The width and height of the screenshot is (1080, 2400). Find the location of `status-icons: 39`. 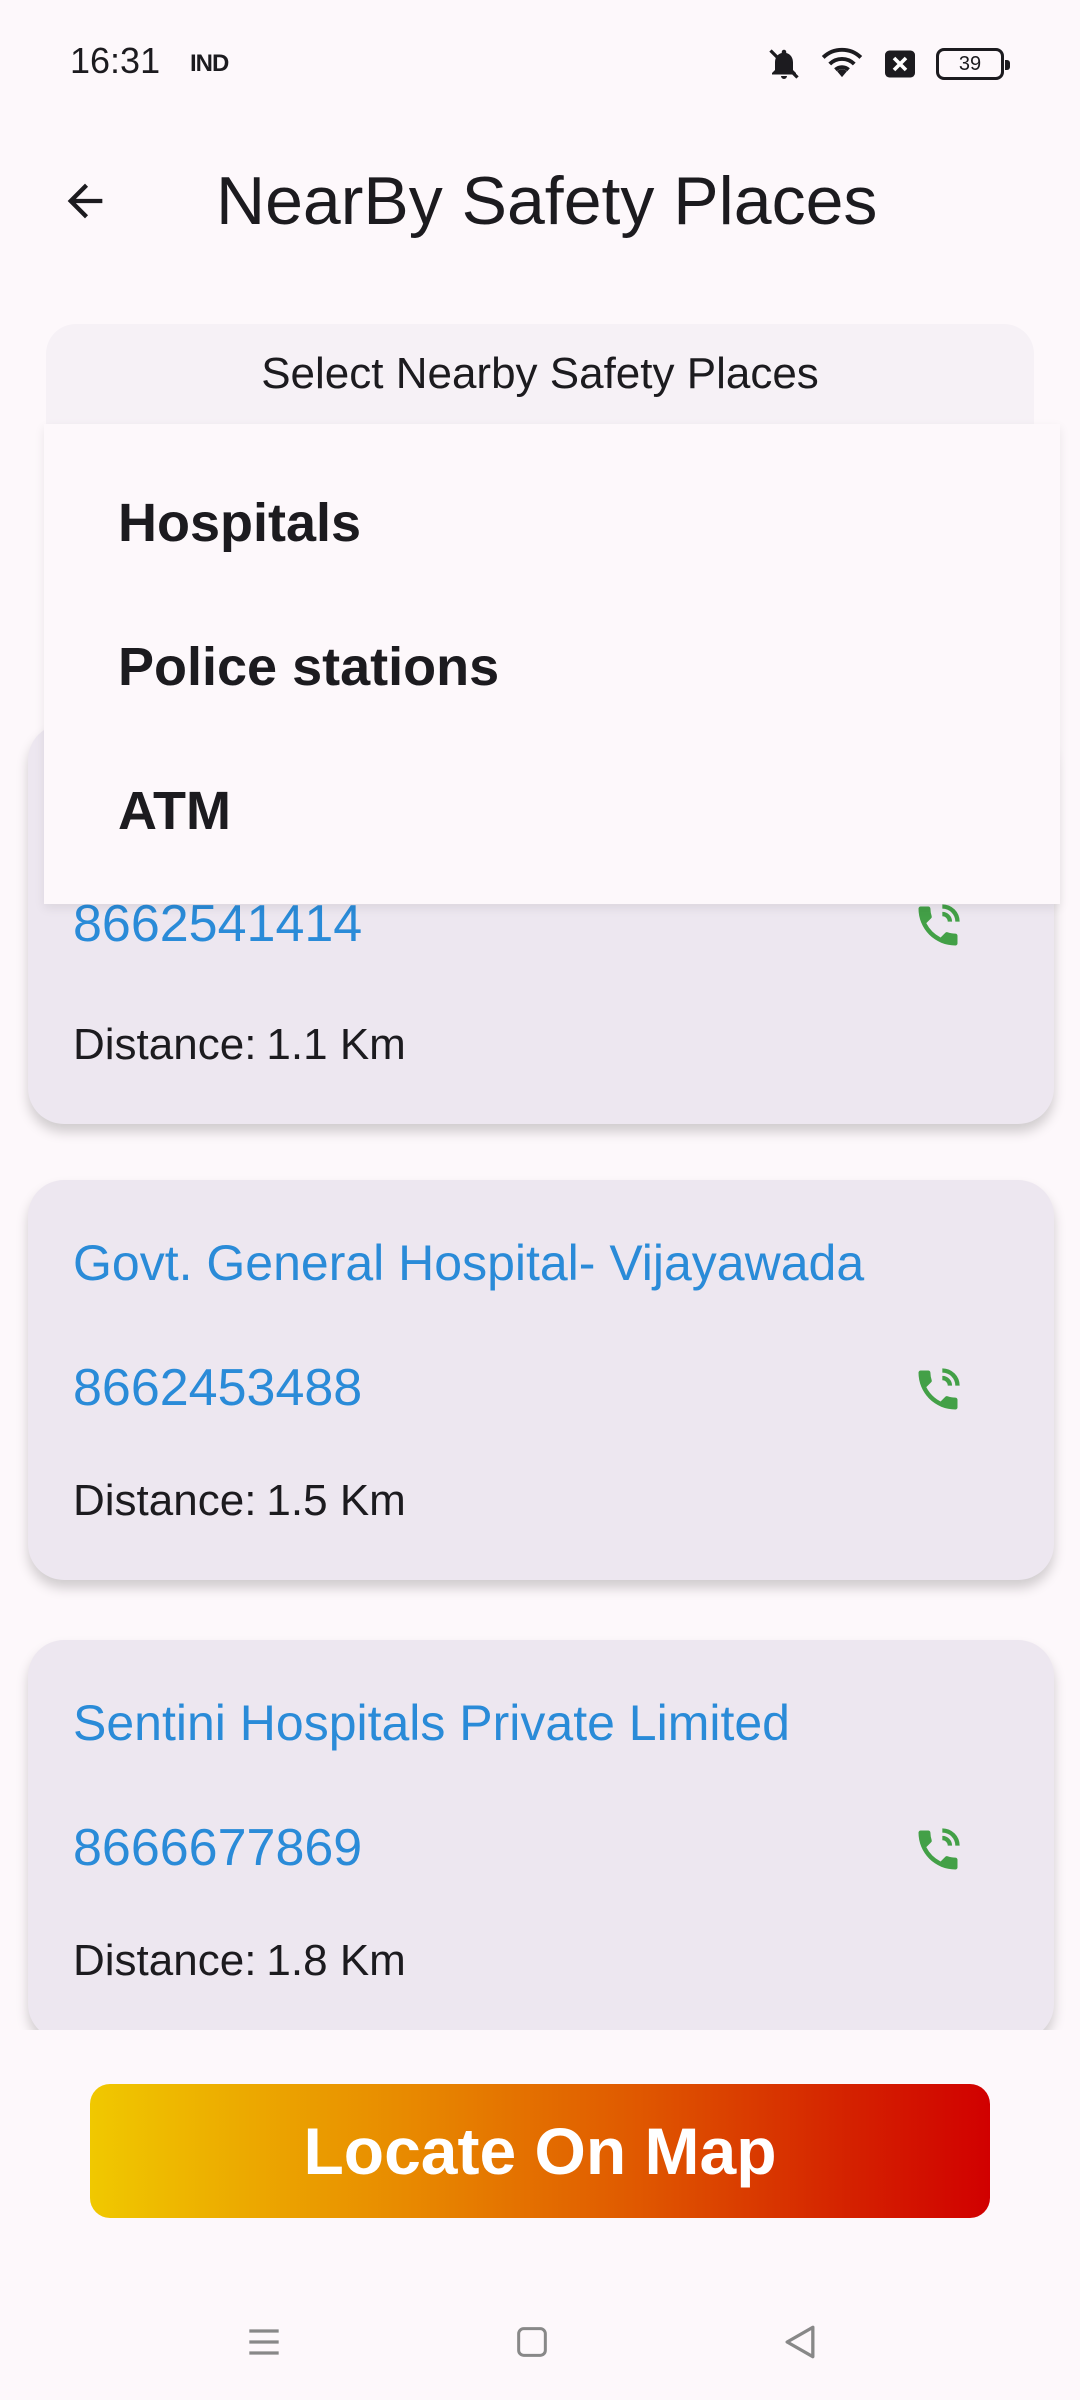

status-icons: 39 is located at coordinates (888, 64).